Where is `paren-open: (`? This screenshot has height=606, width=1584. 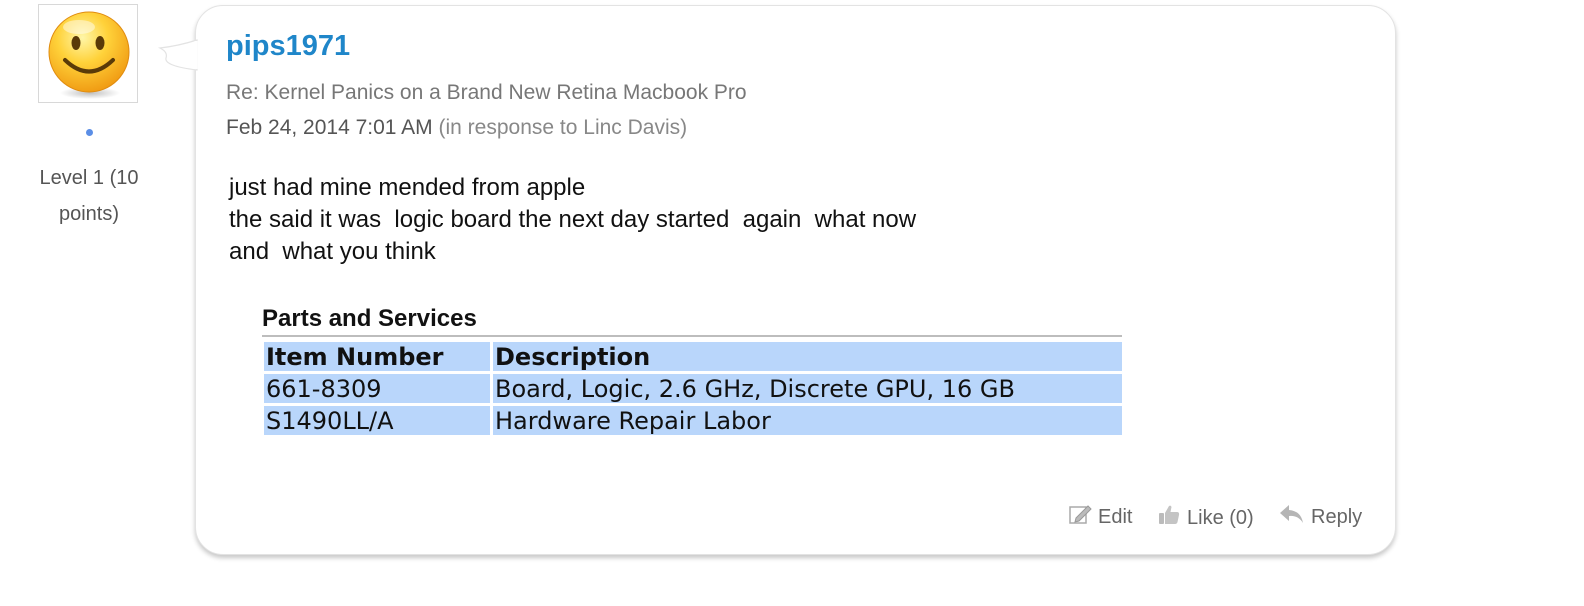
paren-open: ( is located at coordinates (442, 127).